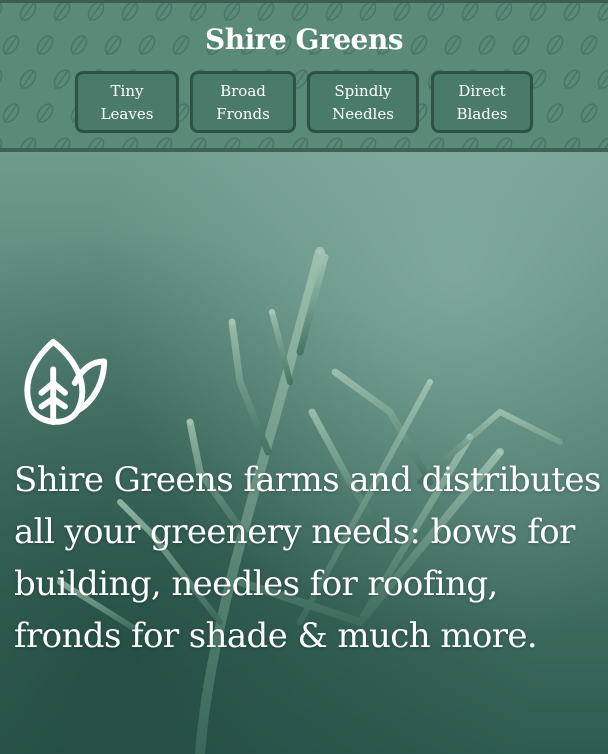 This screenshot has width=608, height=754. I want to click on nav-broad-fronds-label: Broad Fronds, so click(243, 102).